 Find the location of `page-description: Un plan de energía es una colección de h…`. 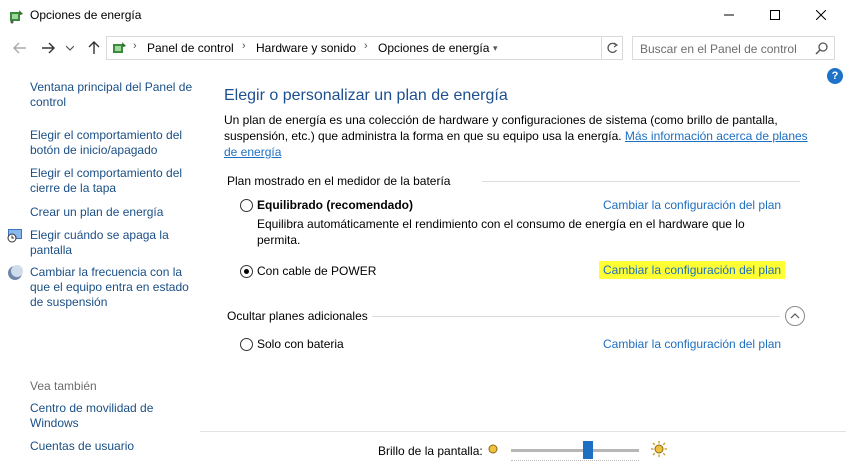

page-description: Un plan de energía es una colección de h… is located at coordinates (519, 136).